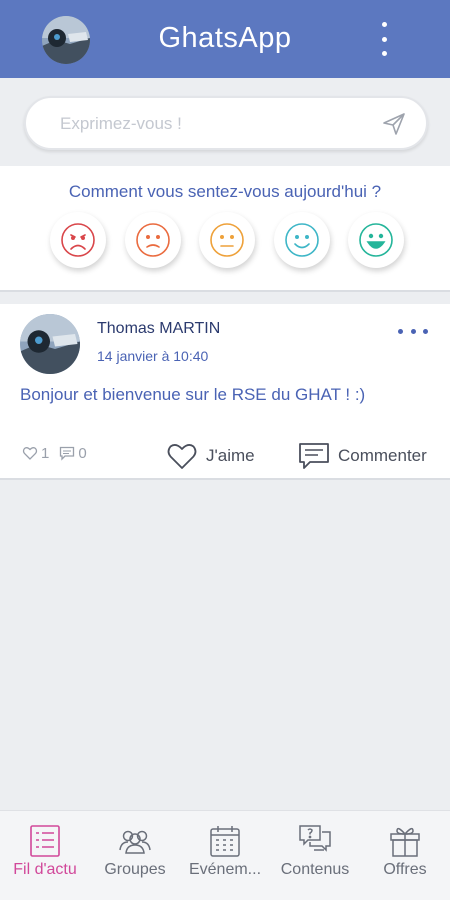  What do you see at coordinates (376, 240) in the screenshot?
I see `very-happy-face-icon` at bounding box center [376, 240].